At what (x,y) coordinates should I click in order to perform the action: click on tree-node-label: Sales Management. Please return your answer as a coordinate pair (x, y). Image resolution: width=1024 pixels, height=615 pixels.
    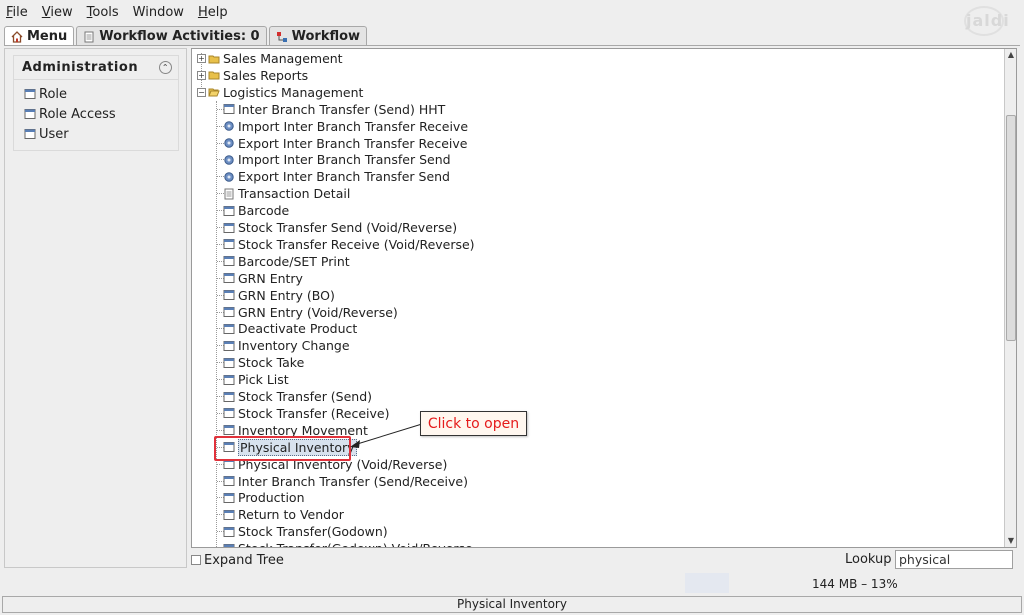
    Looking at the image, I should click on (283, 58).